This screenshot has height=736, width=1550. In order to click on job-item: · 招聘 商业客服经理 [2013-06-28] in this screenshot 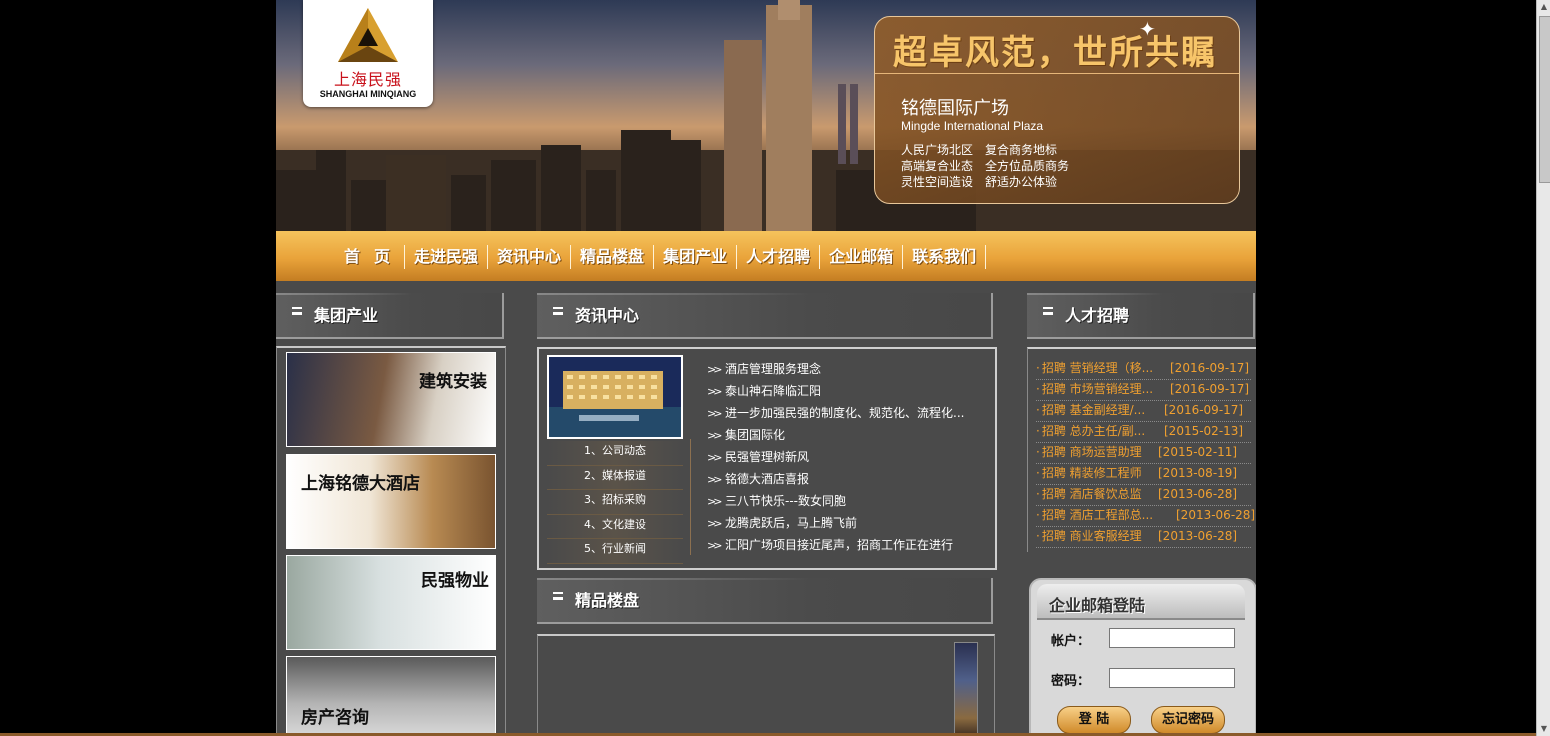, I will do `click(1143, 537)`.